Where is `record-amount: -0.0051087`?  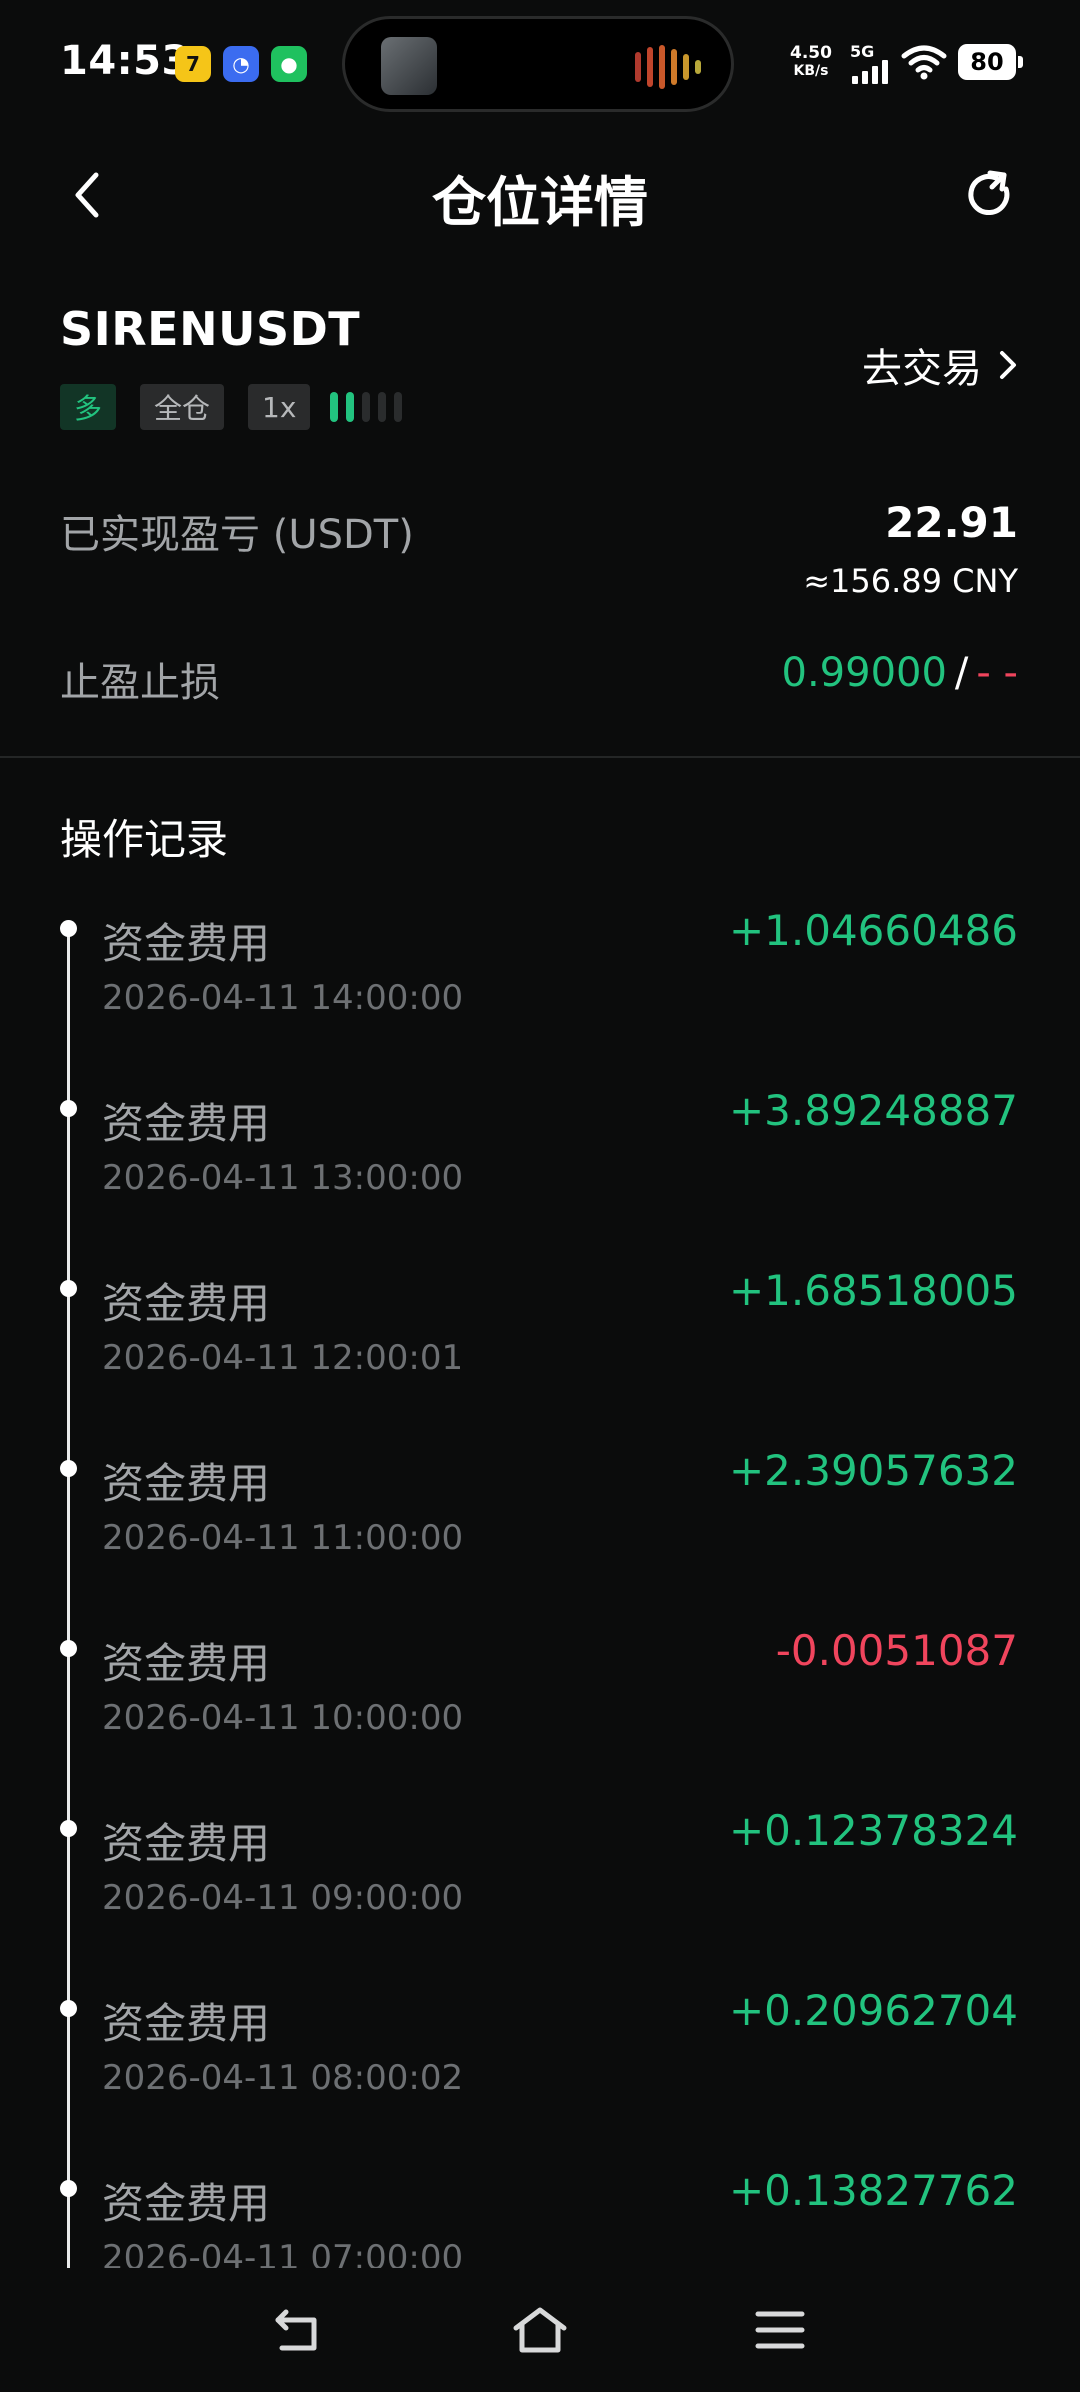 record-amount: -0.0051087 is located at coordinates (896, 1650).